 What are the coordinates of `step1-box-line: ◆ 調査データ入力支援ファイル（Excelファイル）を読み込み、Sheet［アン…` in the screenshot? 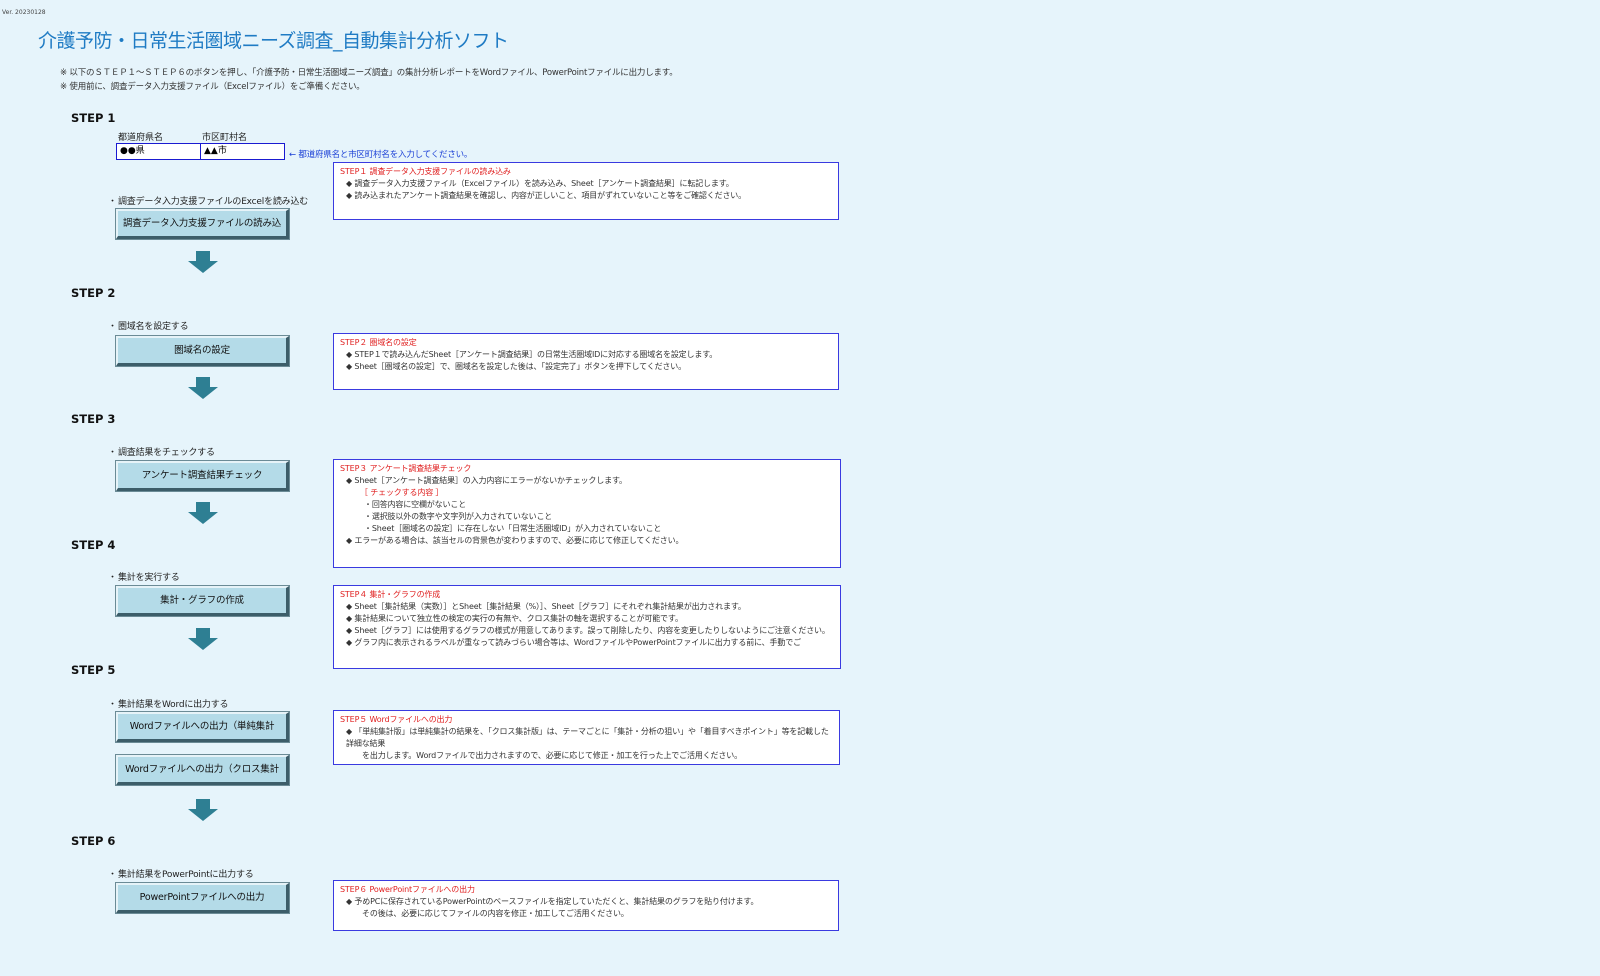 It's located at (540, 183).